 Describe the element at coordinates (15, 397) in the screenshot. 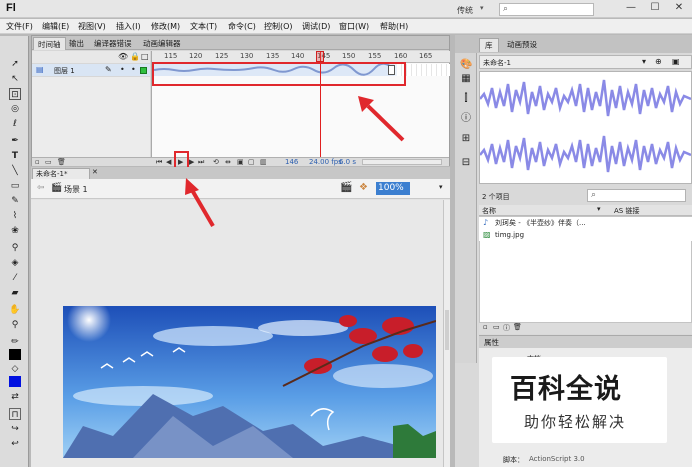

I see `swap-colors-icon: ⇄` at that location.